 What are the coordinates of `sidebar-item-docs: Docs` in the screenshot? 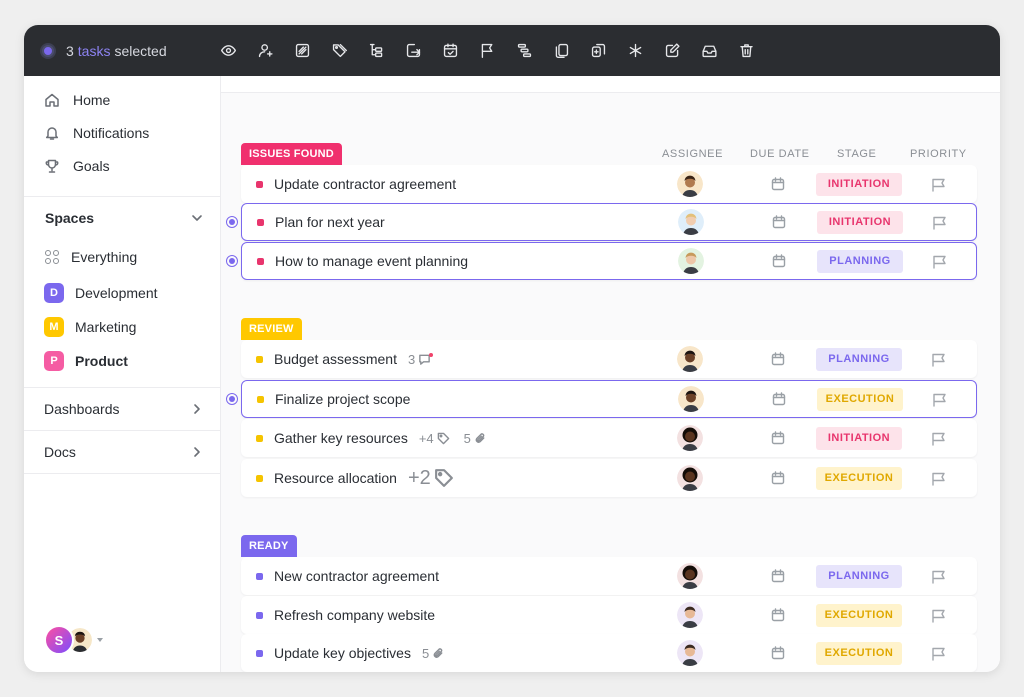 It's located at (122, 452).